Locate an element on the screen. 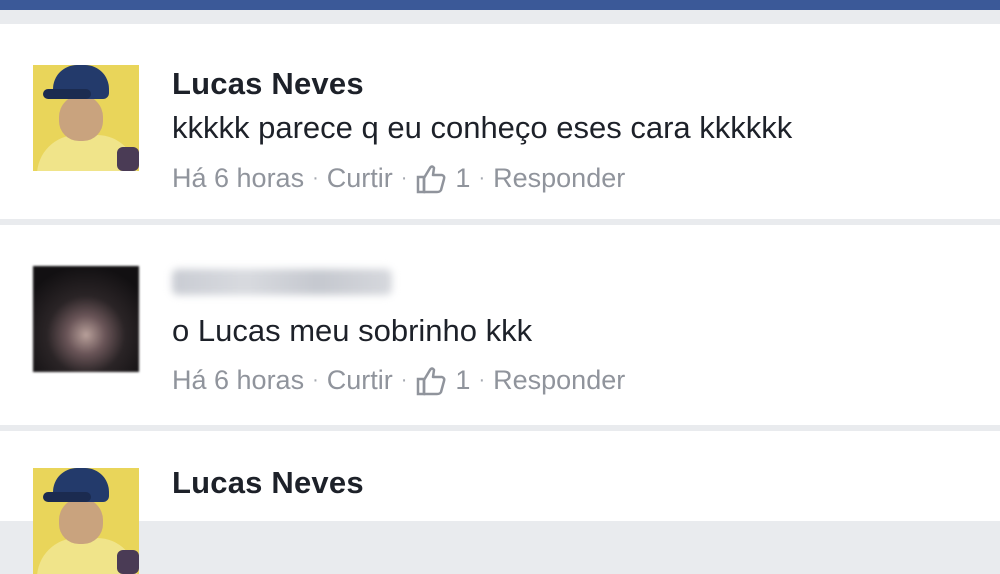 The width and height of the screenshot is (1000, 574). top-navigation-bar is located at coordinates (500, 5).